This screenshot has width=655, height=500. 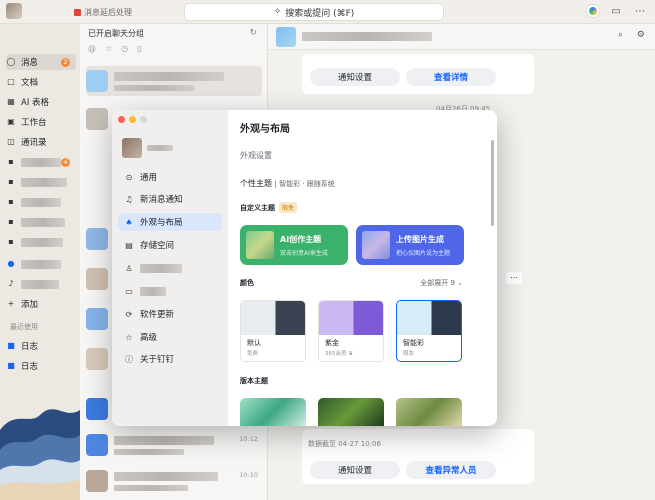 What do you see at coordinates (170, 359) in the screenshot?
I see `menu-item-about: ⓘ 关于钉钉` at bounding box center [170, 359].